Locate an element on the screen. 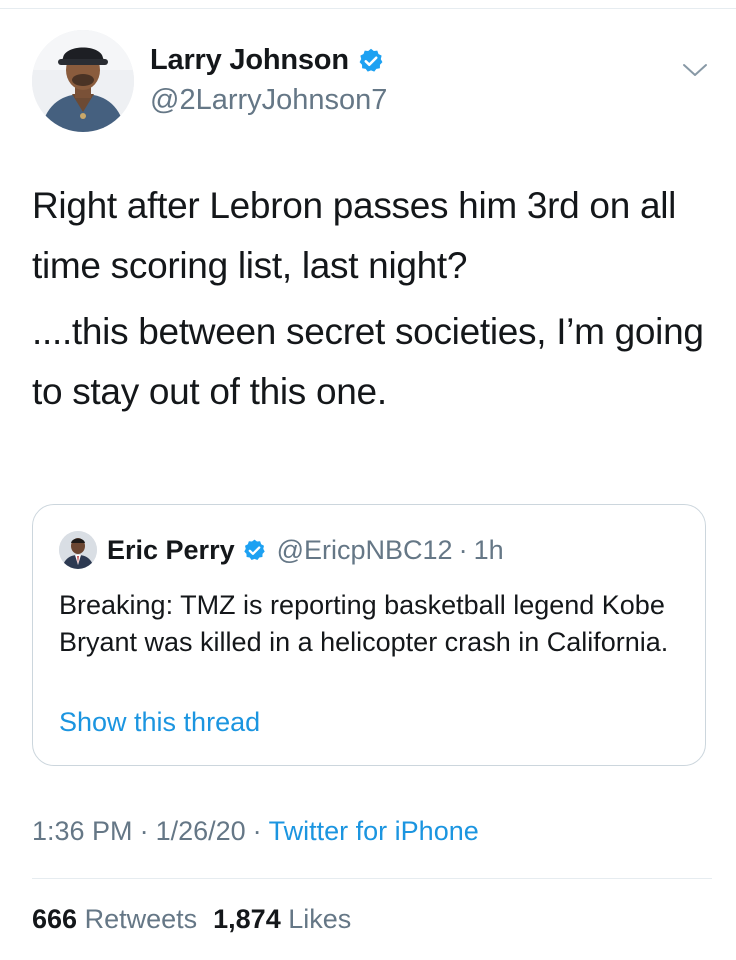 Image resolution: width=736 pixels, height=960 pixels. author-display-name: Larry Johnson is located at coordinates (249, 60).